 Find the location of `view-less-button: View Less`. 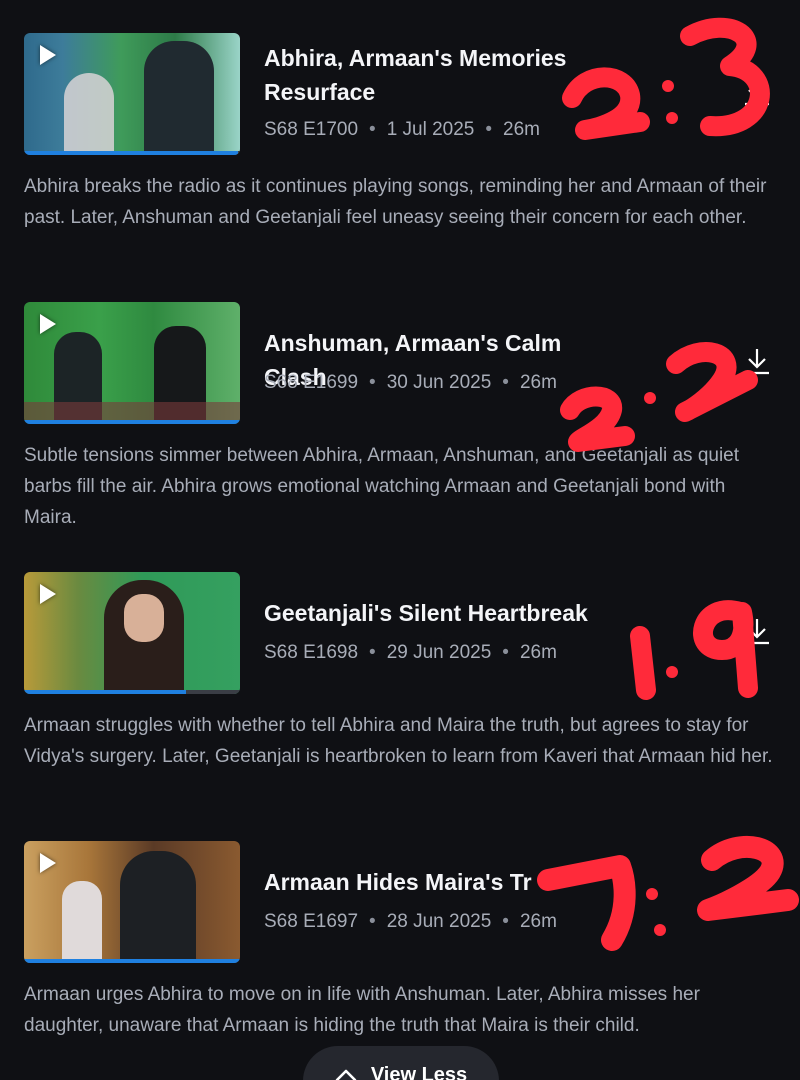

view-less-button: View Less is located at coordinates (401, 1063).